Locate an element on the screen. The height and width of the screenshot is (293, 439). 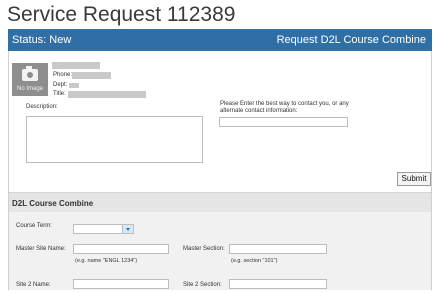
camera-icon is located at coordinates (30, 73).